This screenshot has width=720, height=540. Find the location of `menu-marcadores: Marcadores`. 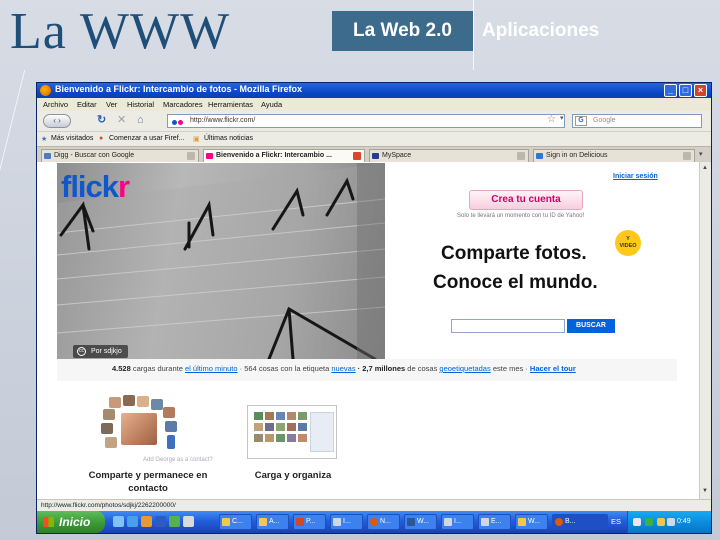

menu-marcadores: Marcadores is located at coordinates (183, 104).